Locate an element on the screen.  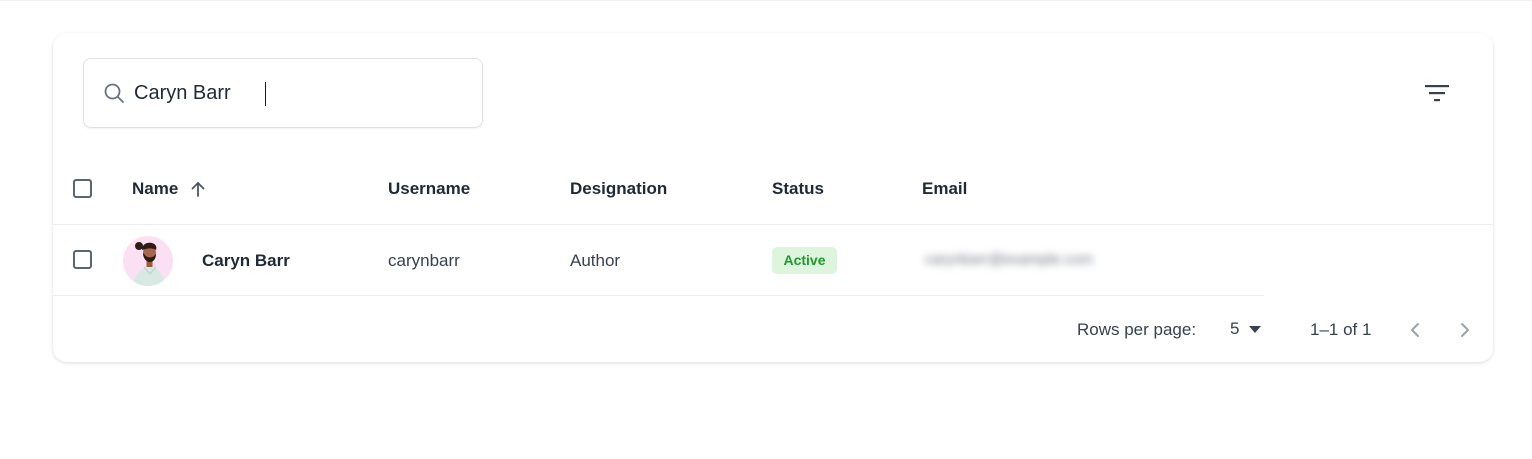
next-page-button is located at coordinates (1465, 330).